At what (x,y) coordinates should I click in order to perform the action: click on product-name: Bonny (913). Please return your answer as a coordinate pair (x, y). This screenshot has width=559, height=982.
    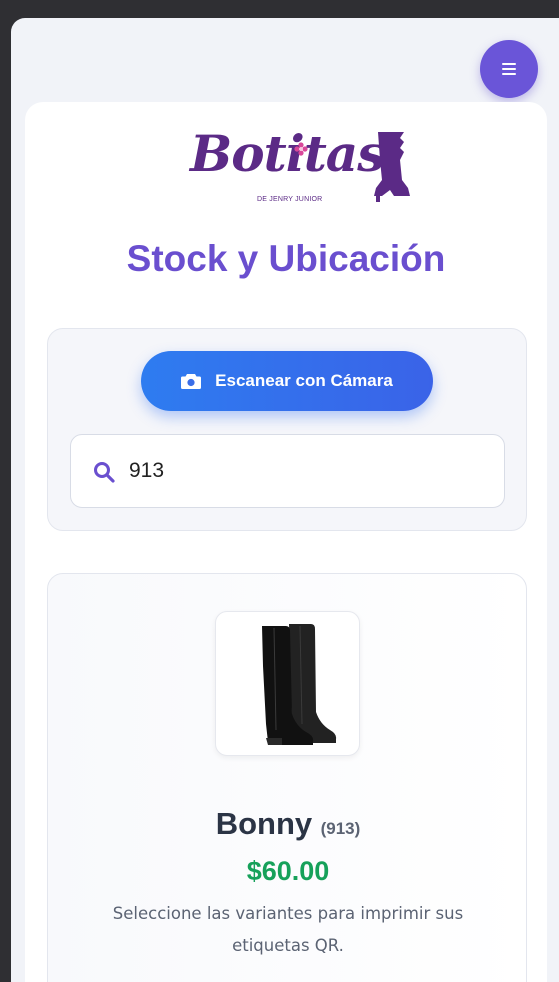
    Looking at the image, I should click on (288, 824).